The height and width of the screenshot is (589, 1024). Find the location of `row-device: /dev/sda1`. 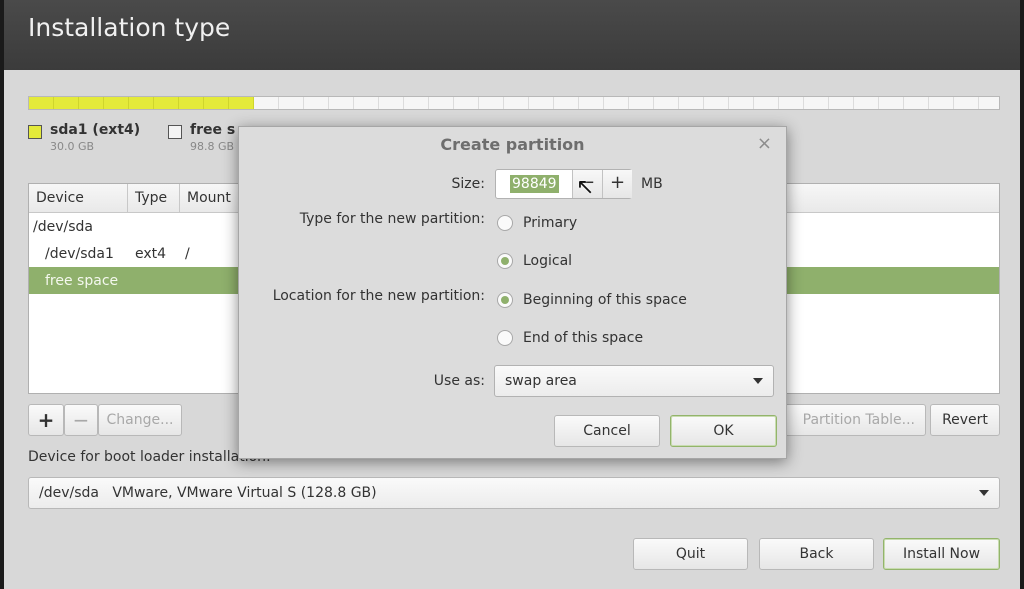

row-device: /dev/sda1 is located at coordinates (79, 253).